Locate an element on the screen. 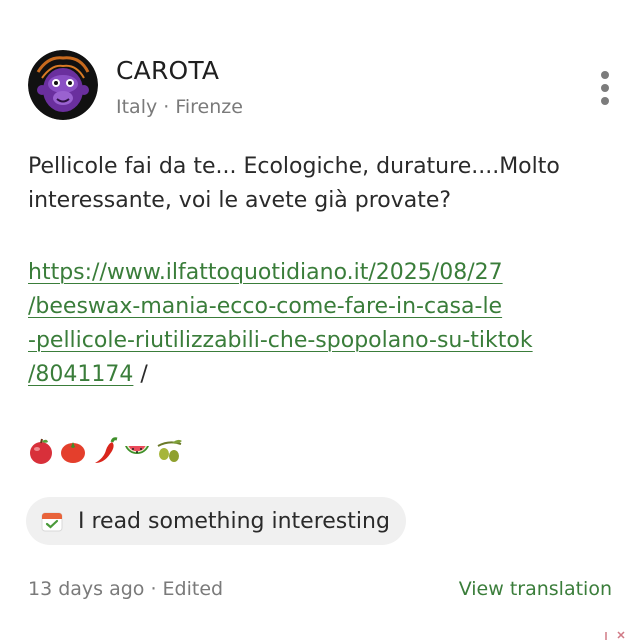 Image resolution: width=640 pixels, height=640 pixels. purple-ape-avatar-icon is located at coordinates (63, 85).